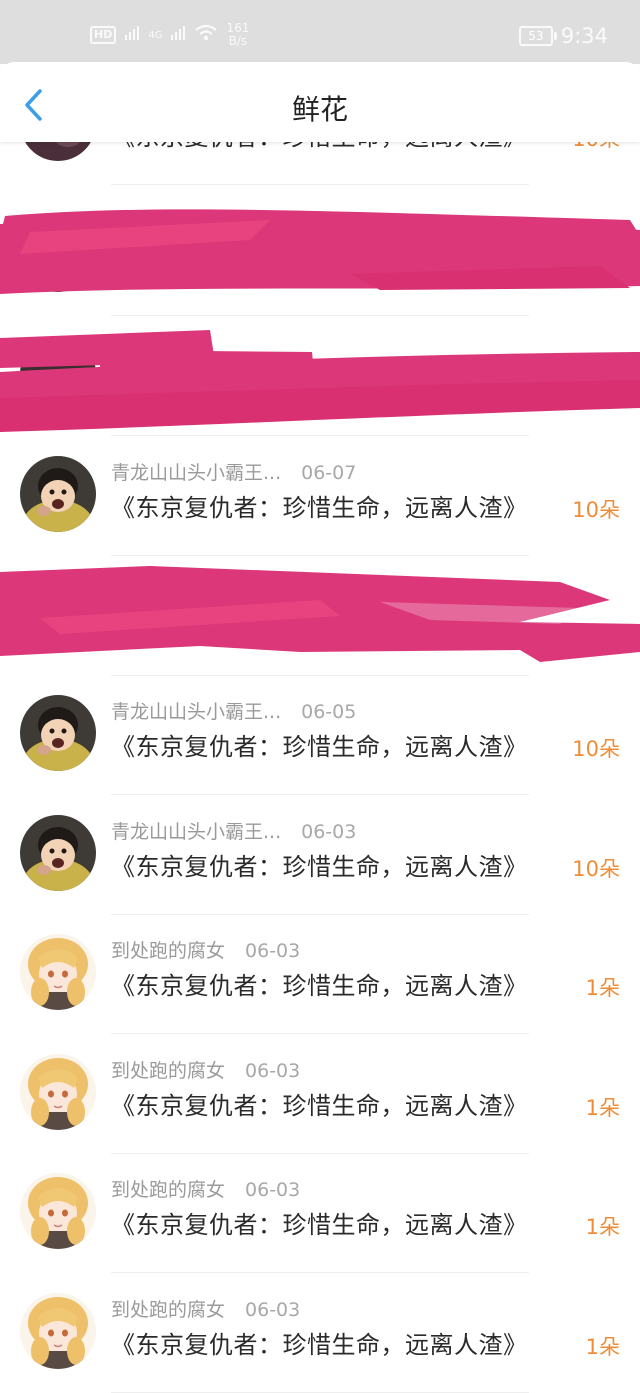 The image size is (640, 1393). I want to click on net-speed: 161 B/s, so click(238, 34).